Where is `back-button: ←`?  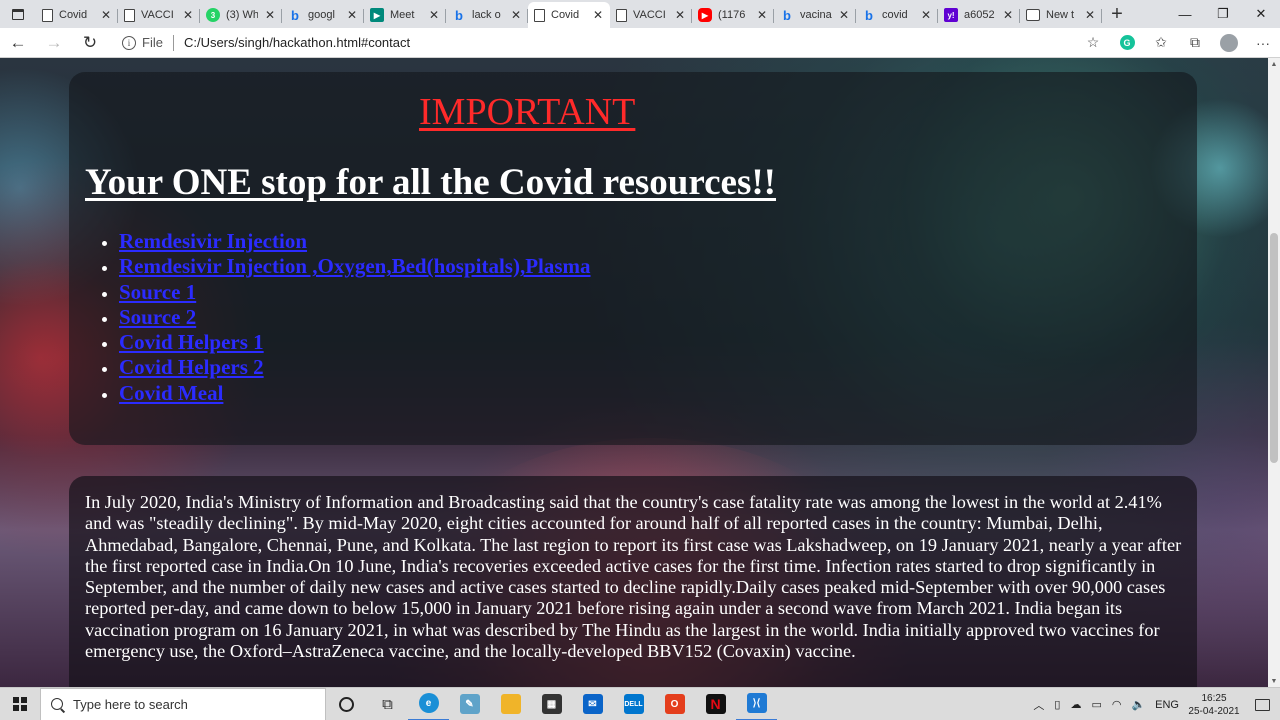
back-button: ← is located at coordinates (18, 43).